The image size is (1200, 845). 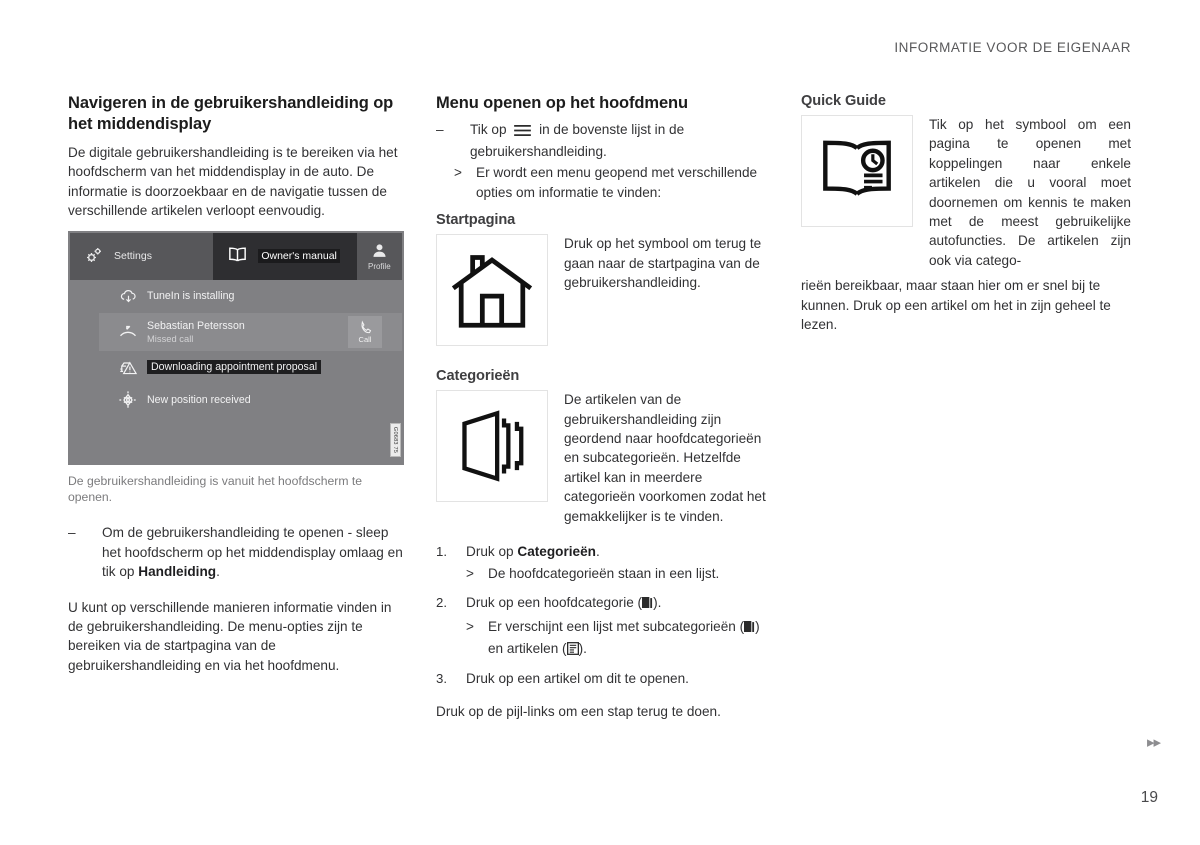 I want to click on running-header: INFORMATIE VOOR DE EIGENAAR, so click(x=1012, y=47).